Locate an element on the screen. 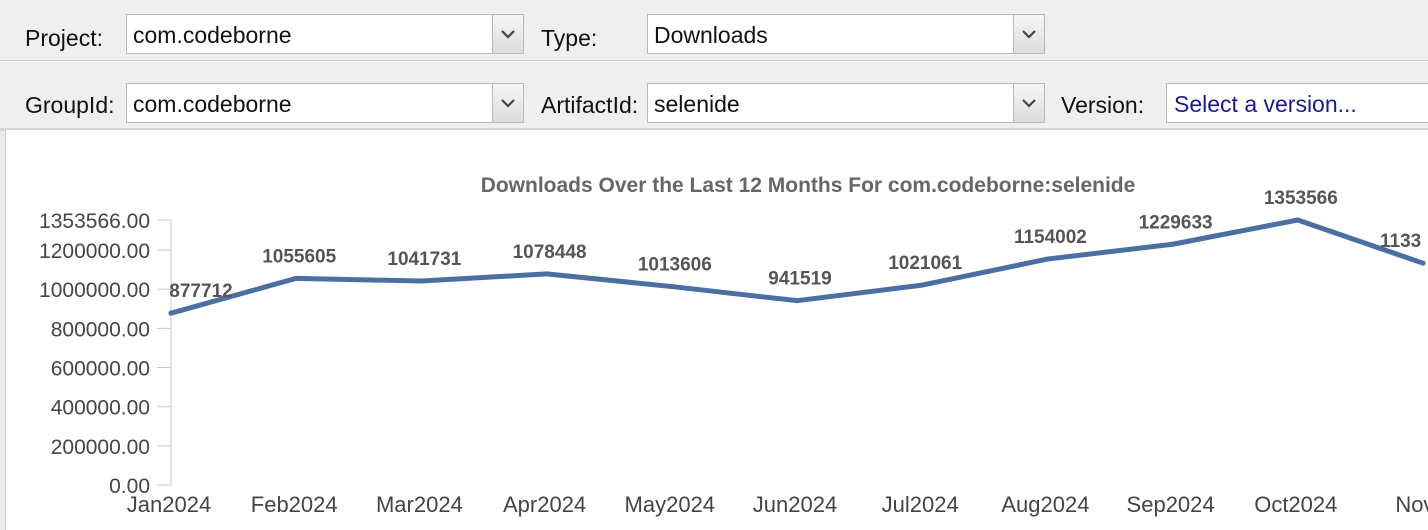 The width and height of the screenshot is (1428, 530). x-tick-label: Aug2024 is located at coordinates (1045, 504).